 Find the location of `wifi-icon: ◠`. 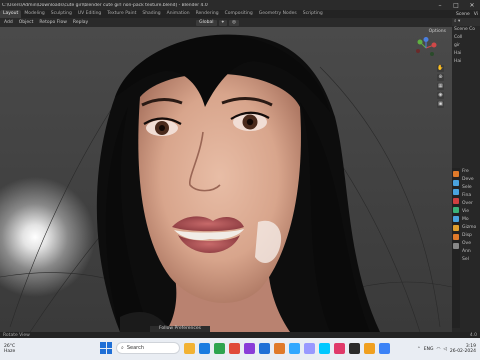

wifi-icon: ◠ is located at coordinates (438, 349).